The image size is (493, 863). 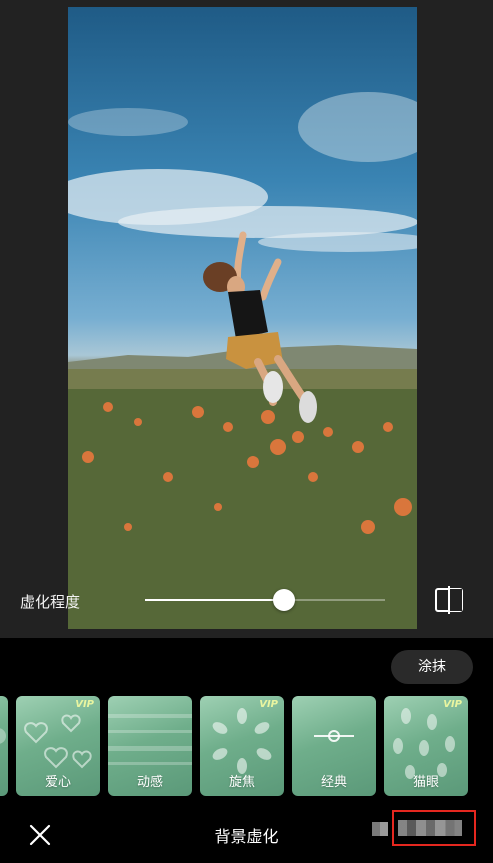 I want to click on effect-label: 动感, so click(x=149, y=782).